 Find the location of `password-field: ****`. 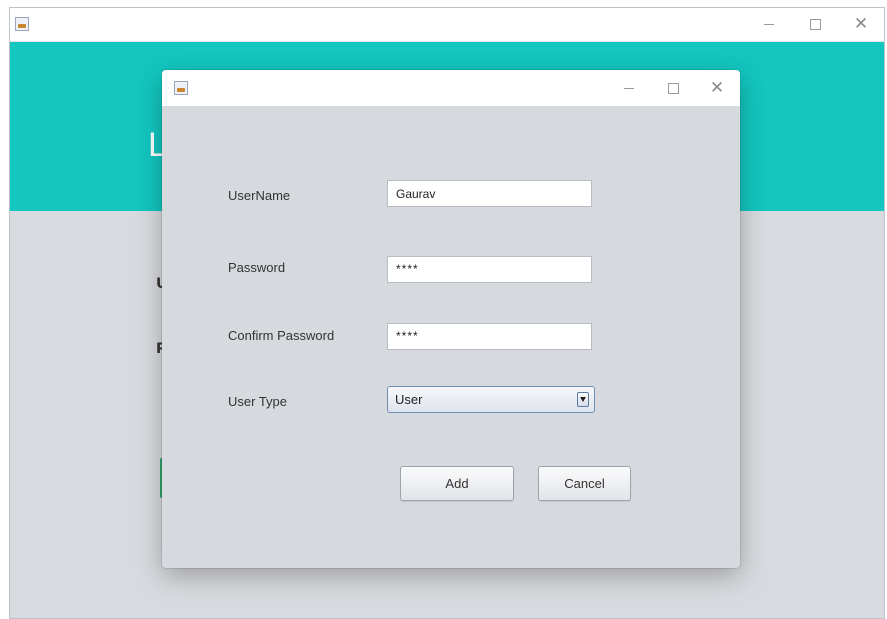

password-field: **** is located at coordinates (489, 269).